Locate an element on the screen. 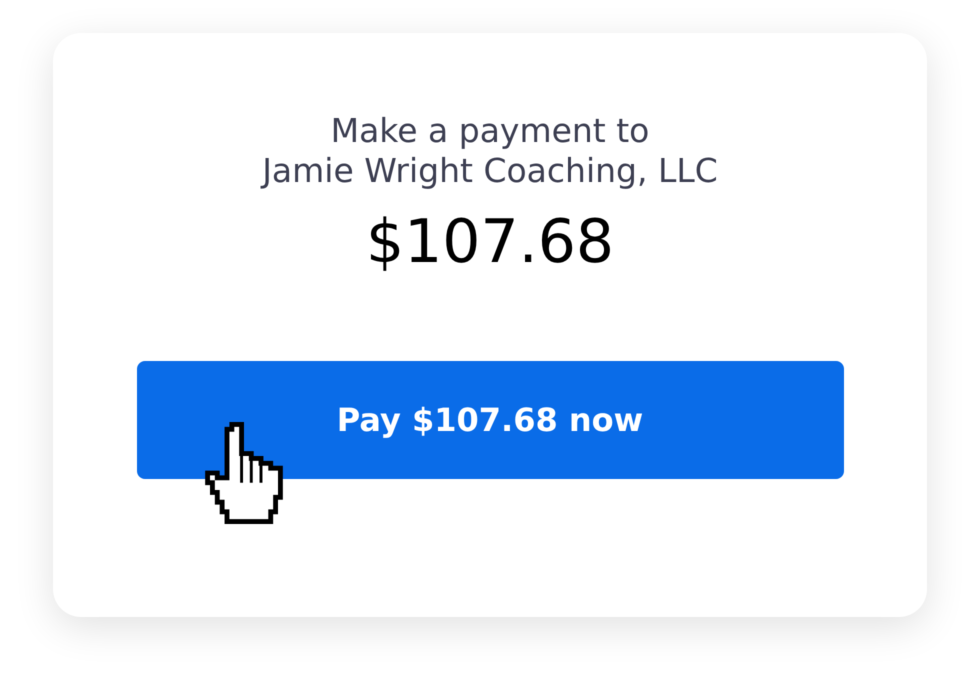  payment-amount: $107.68 is located at coordinates (490, 242).